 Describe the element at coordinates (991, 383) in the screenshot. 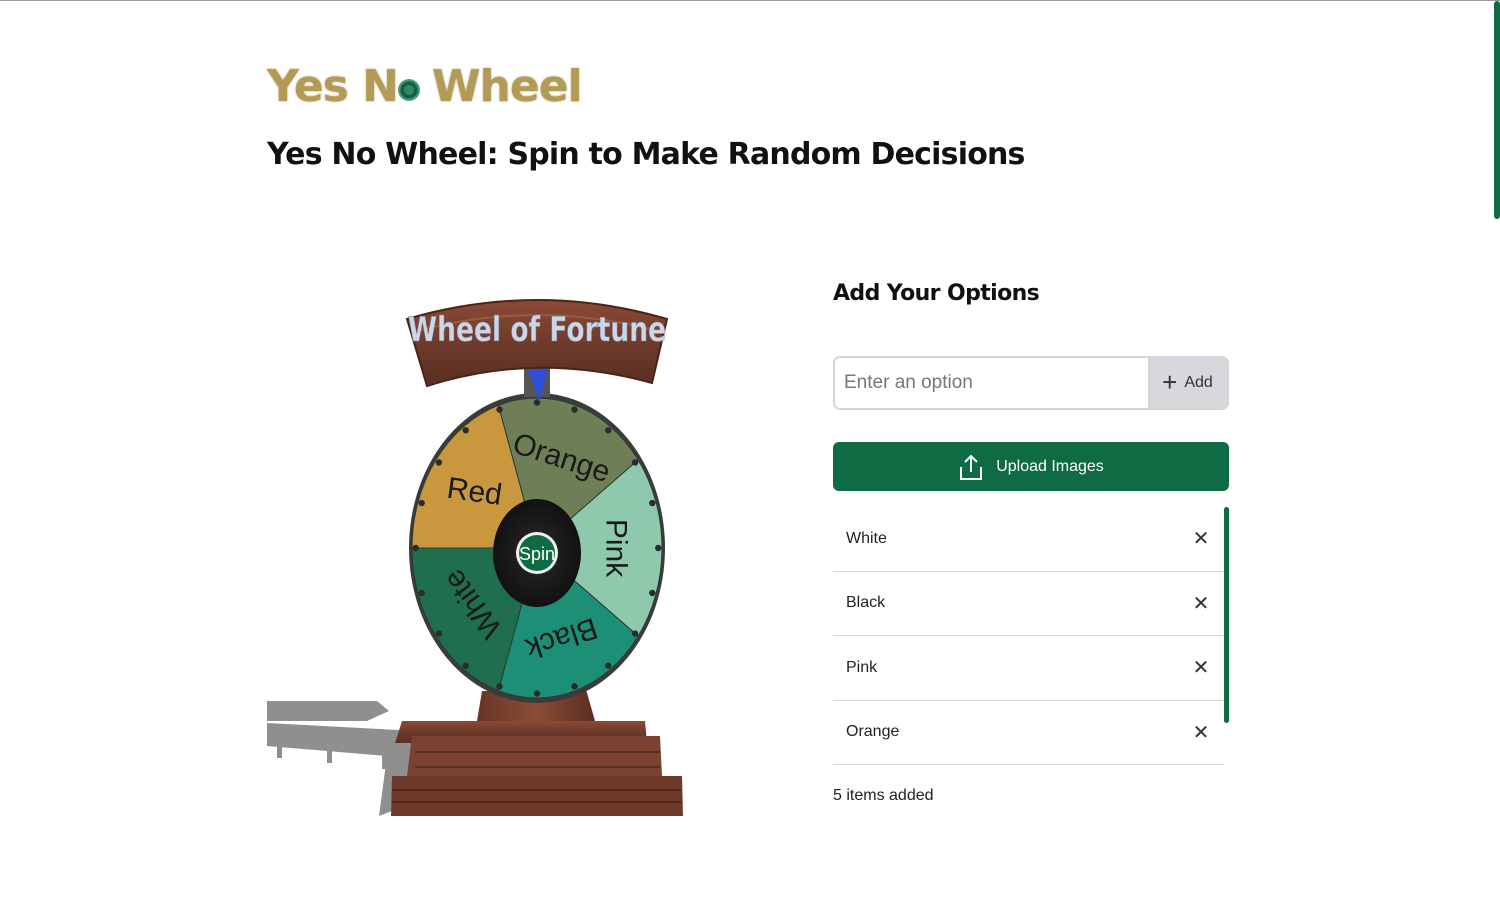

I see `option-input` at that location.